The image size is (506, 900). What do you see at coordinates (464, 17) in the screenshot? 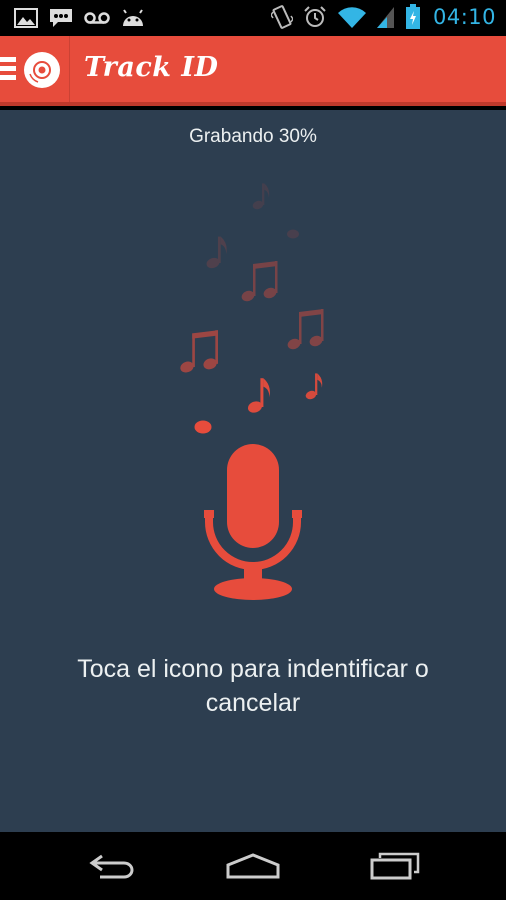
I see `clock: 04:10` at bounding box center [464, 17].